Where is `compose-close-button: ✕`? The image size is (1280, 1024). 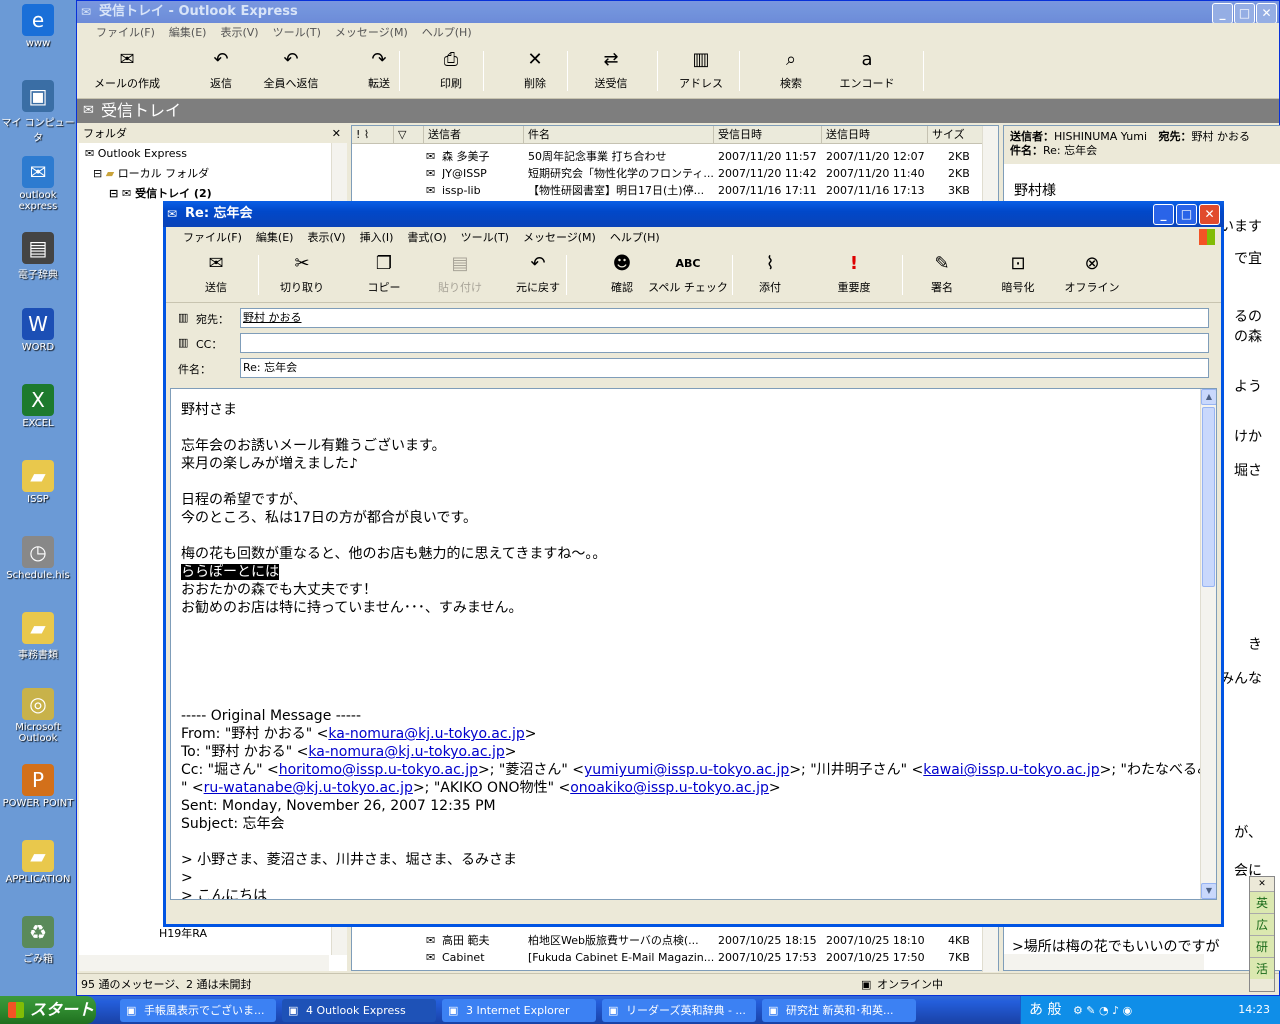
compose-close-button: ✕ is located at coordinates (1209, 214).